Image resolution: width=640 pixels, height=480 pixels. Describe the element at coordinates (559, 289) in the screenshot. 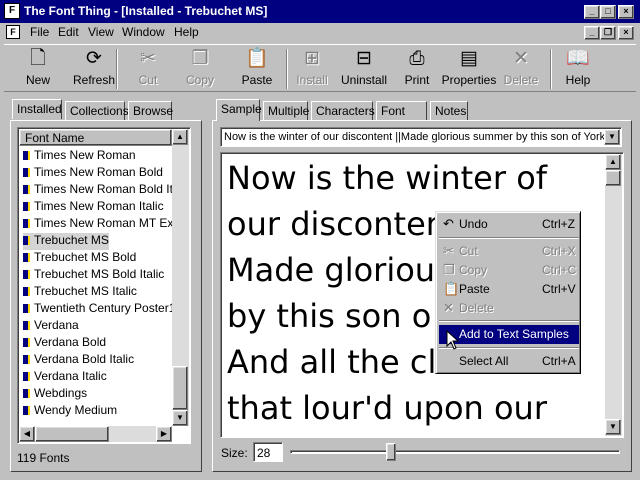

I see `context-menu-shortcut: Ctrl+V` at that location.